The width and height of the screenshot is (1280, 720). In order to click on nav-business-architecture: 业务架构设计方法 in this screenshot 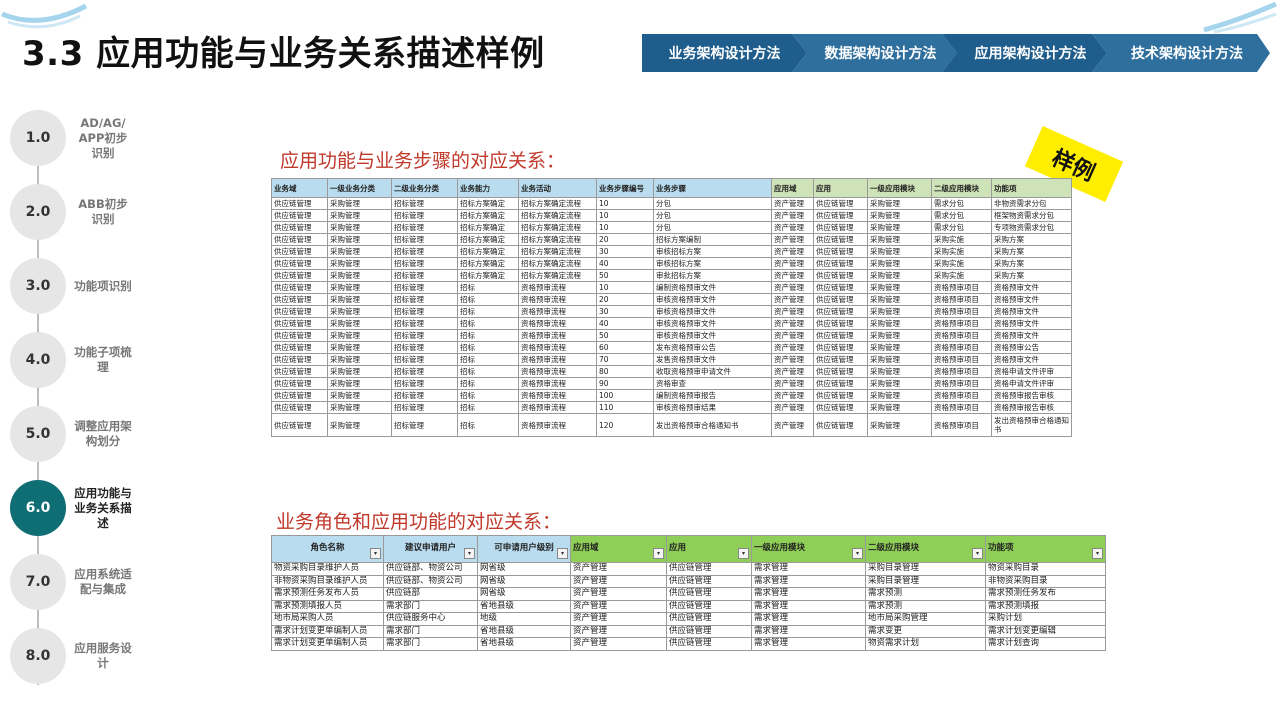, I will do `click(724, 53)`.